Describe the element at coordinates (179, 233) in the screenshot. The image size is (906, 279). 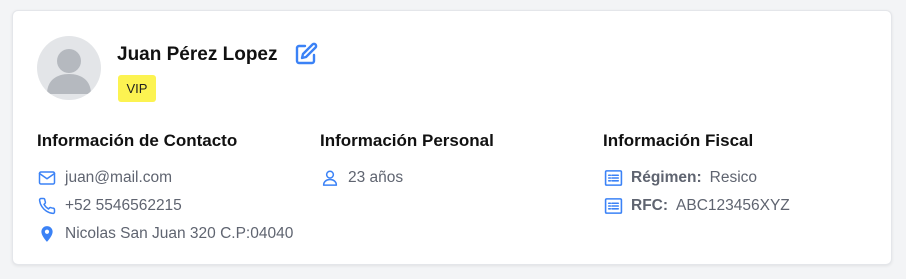
I see `address-text: Nicolas San Juan 320 C.P:04040` at that location.